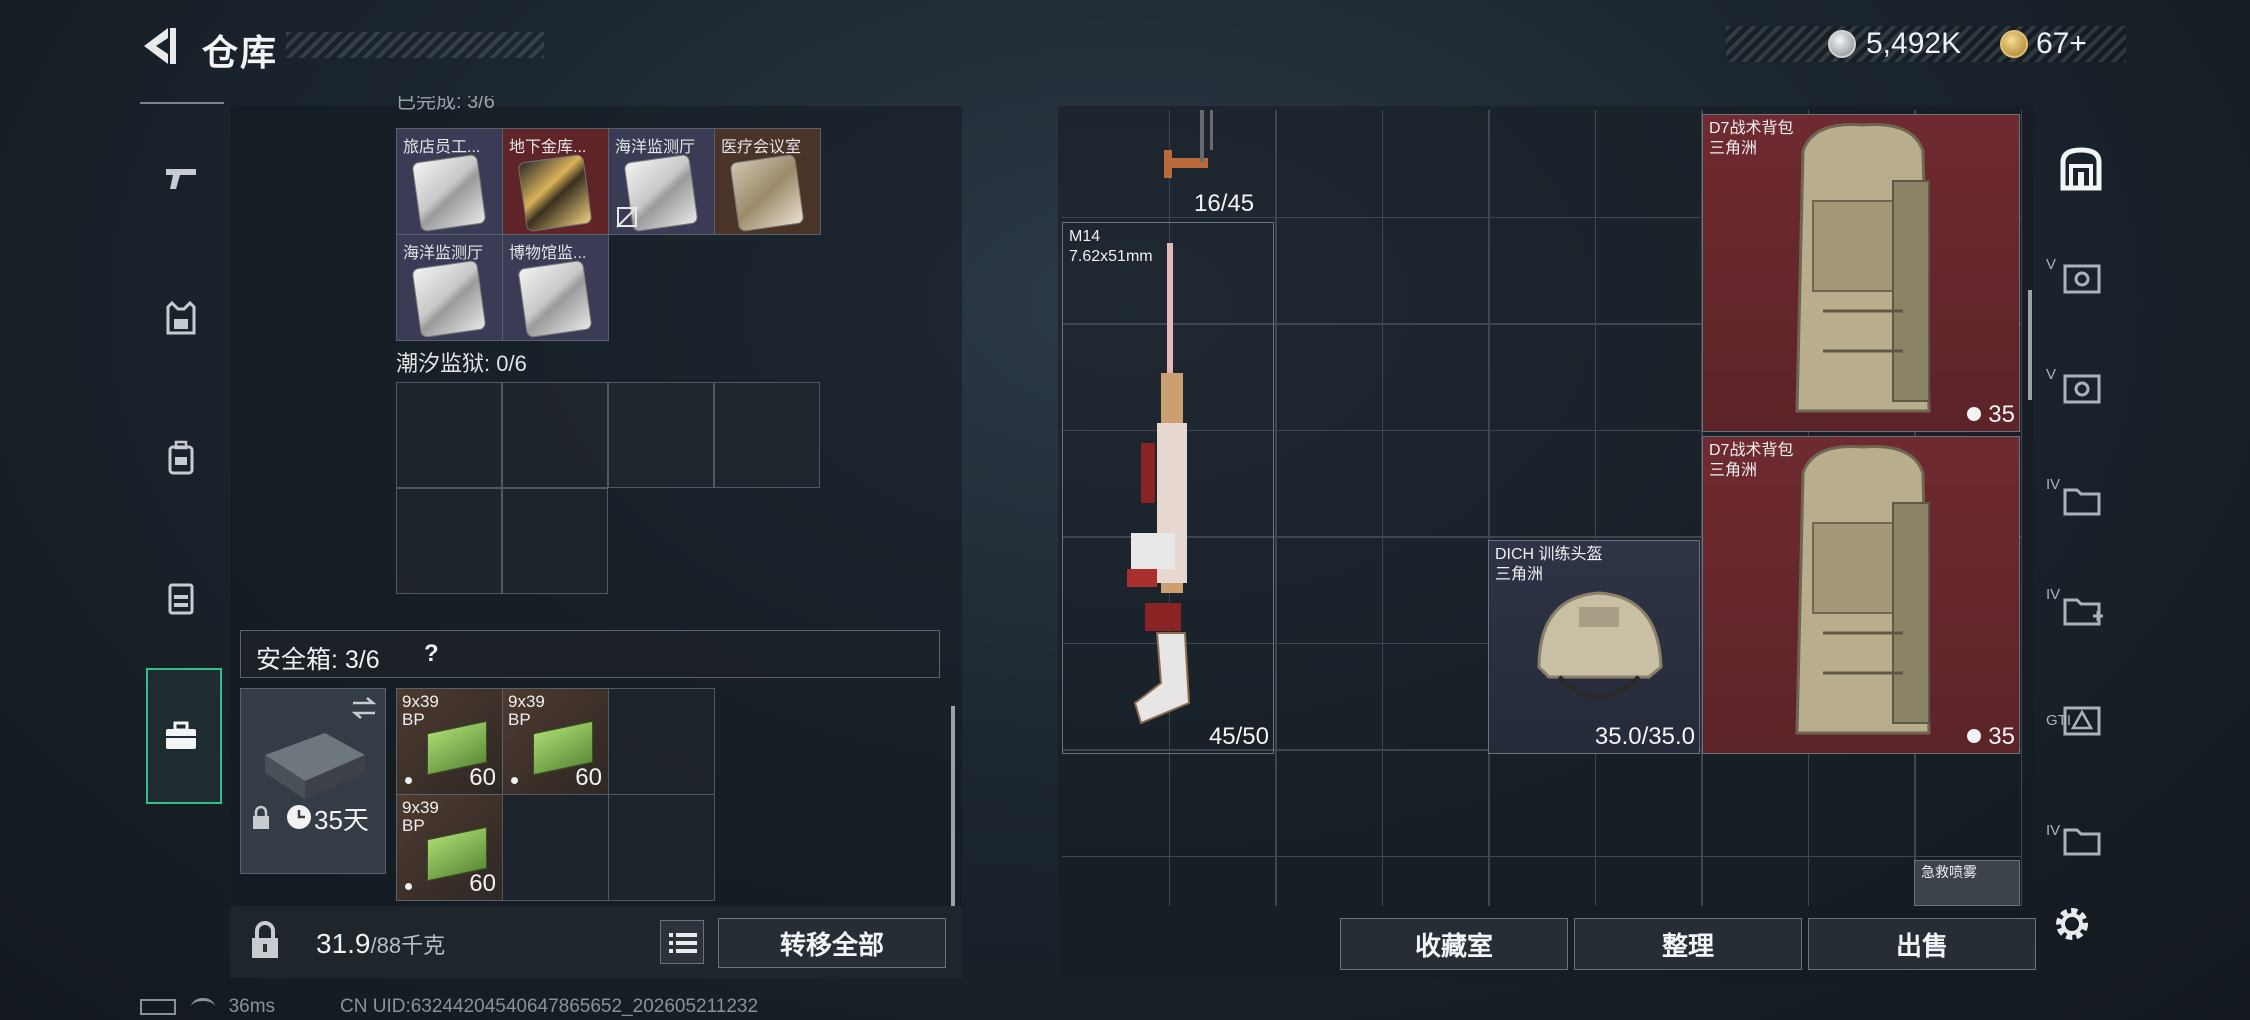 This screenshot has height=1020, width=2250. I want to click on collection-room-button: 收藏室, so click(1454, 944).